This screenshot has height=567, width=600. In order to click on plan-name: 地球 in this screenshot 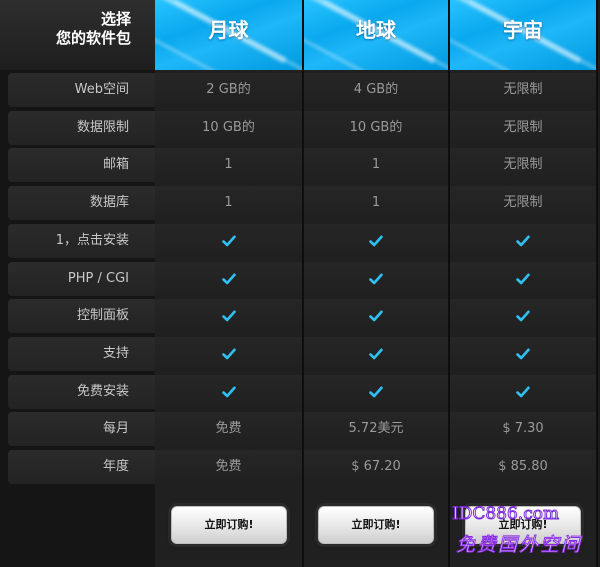, I will do `click(376, 30)`.